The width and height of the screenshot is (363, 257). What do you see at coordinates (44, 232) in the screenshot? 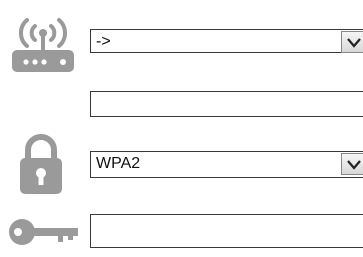
I see `key-icon` at bounding box center [44, 232].